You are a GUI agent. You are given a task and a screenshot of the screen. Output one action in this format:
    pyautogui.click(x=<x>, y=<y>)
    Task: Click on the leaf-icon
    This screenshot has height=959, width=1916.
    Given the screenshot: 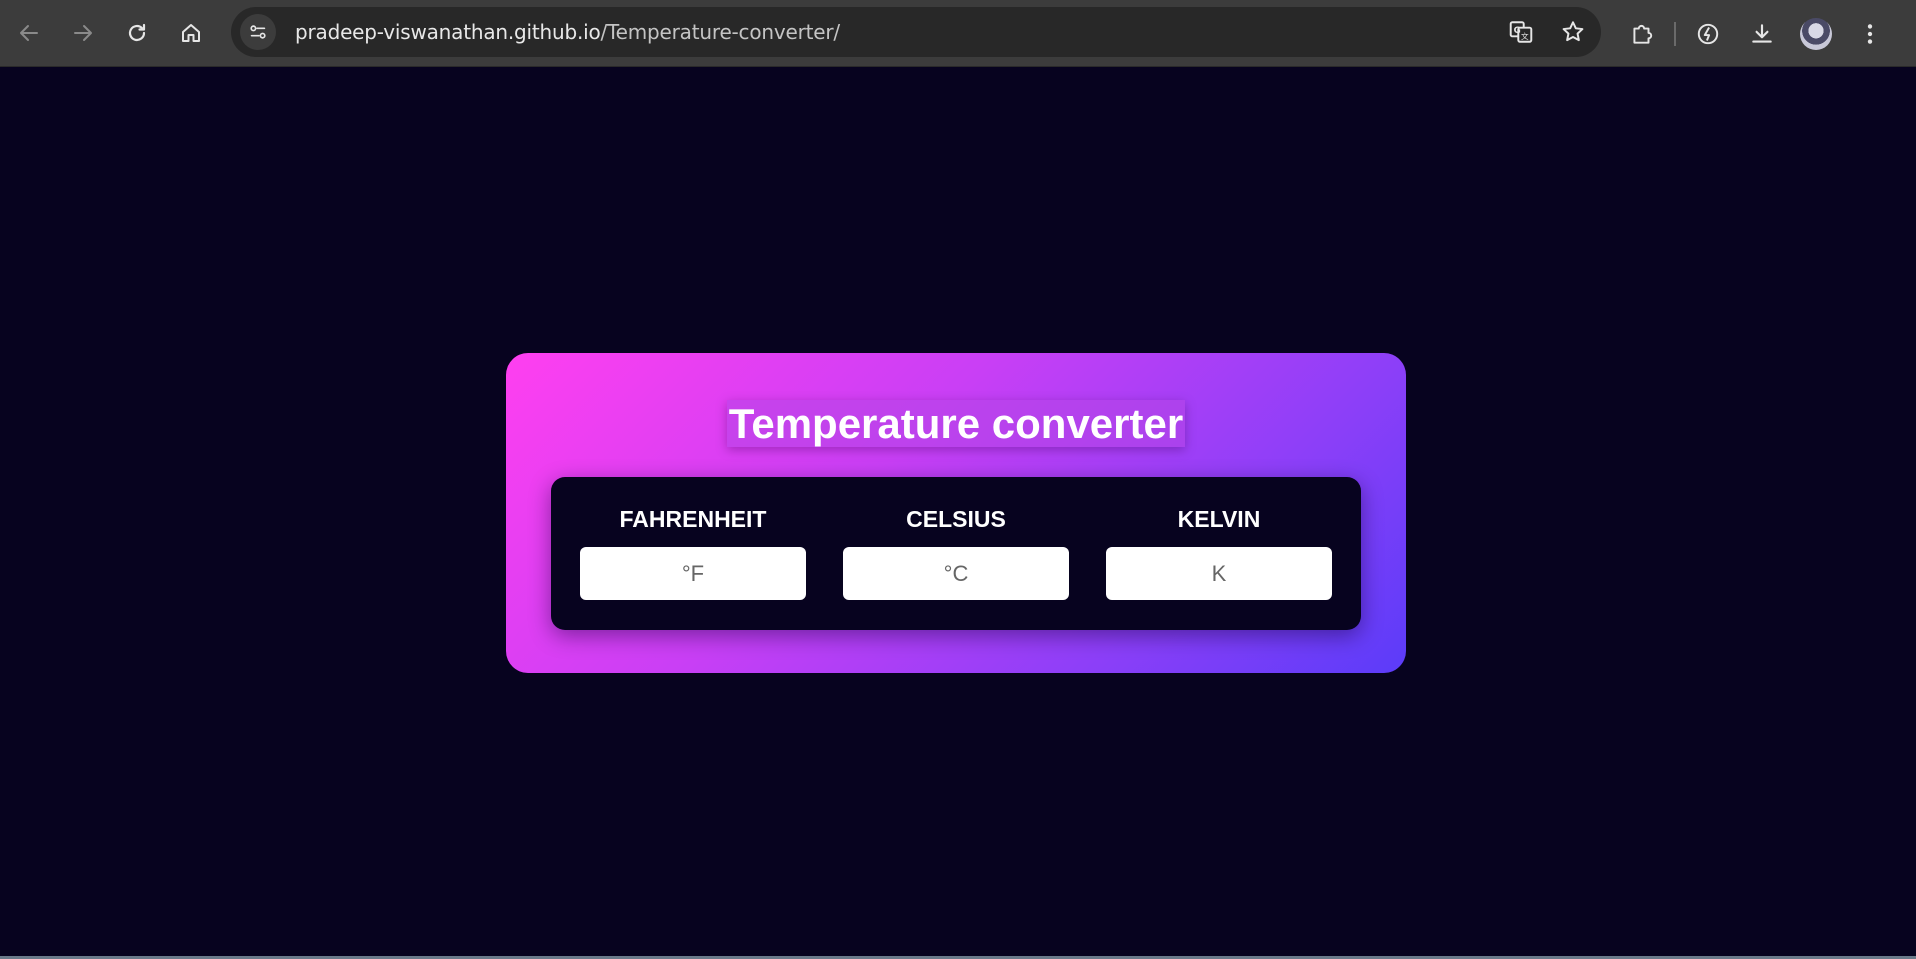 What is the action you would take?
    pyautogui.click(x=1708, y=33)
    